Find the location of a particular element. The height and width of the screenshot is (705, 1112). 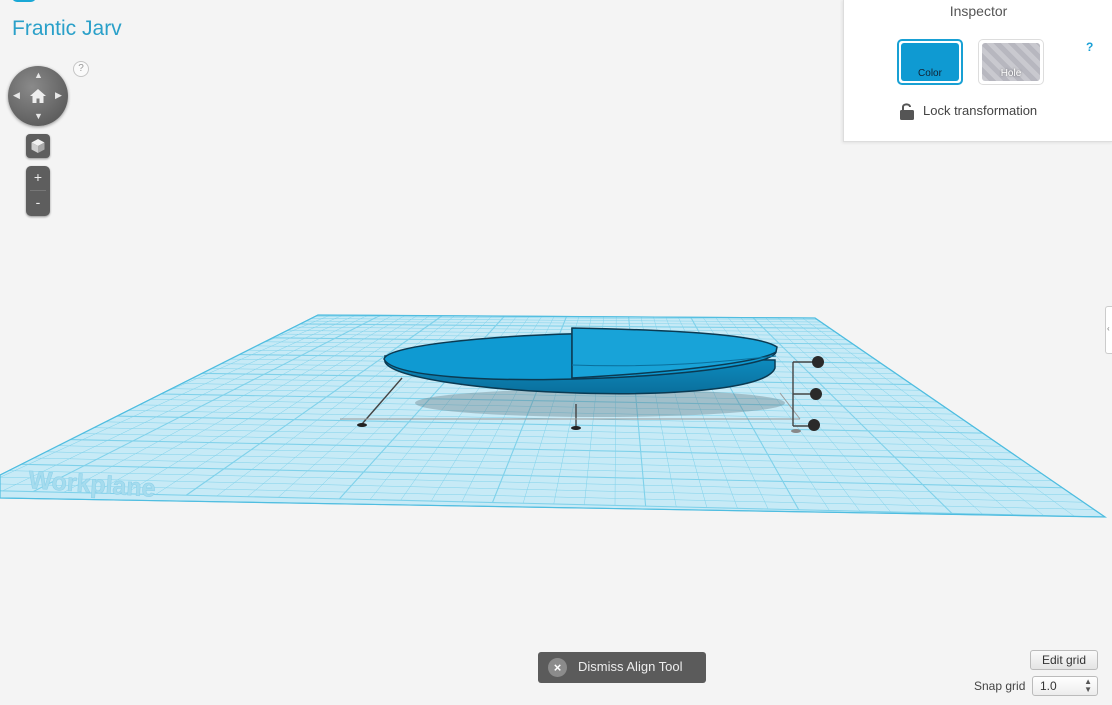

snap-grid-label: Snap grid is located at coordinates (1000, 686).